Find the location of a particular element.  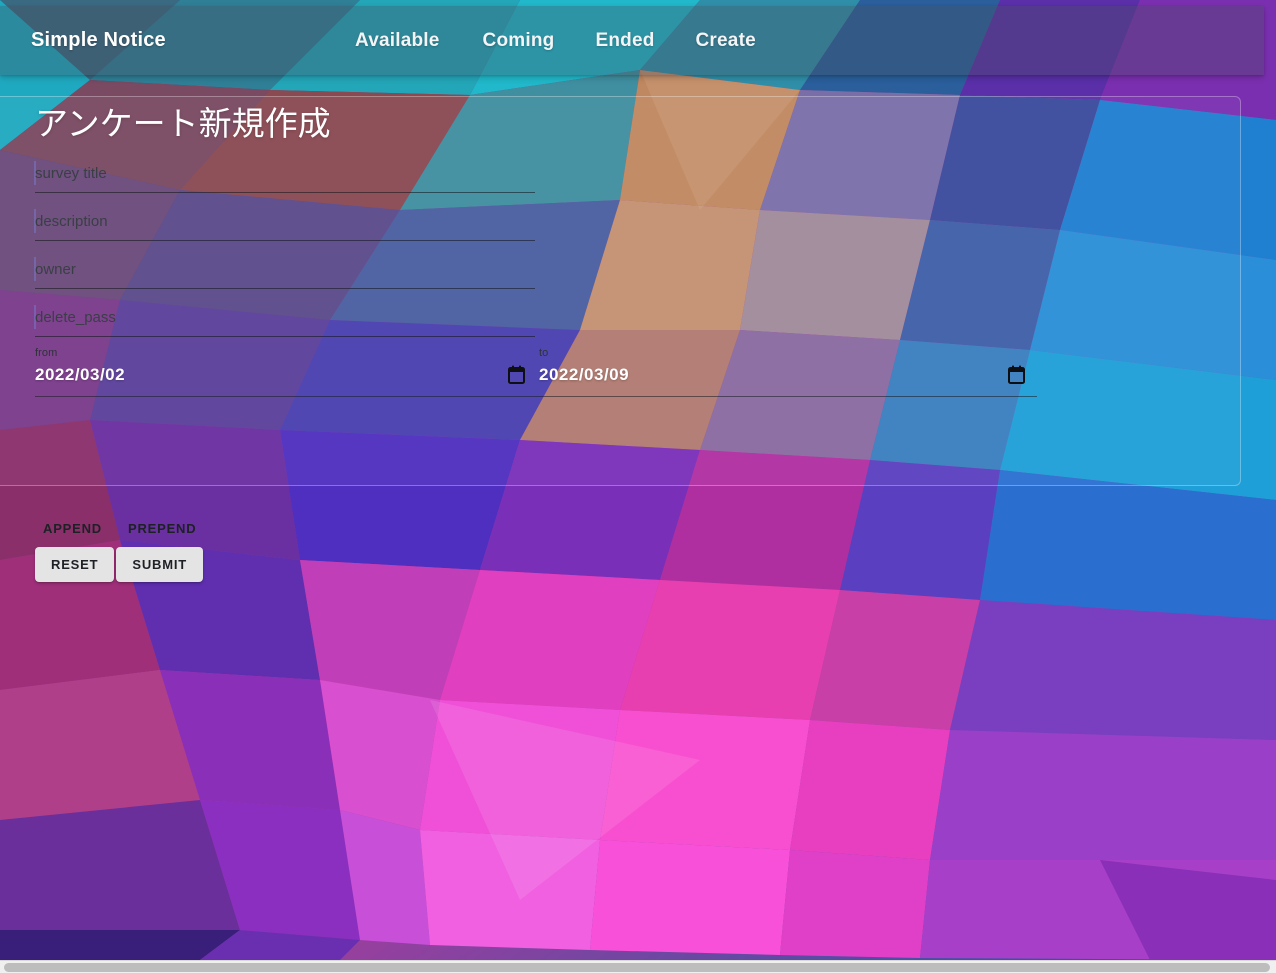

field-description: description is located at coordinates (284, 227).